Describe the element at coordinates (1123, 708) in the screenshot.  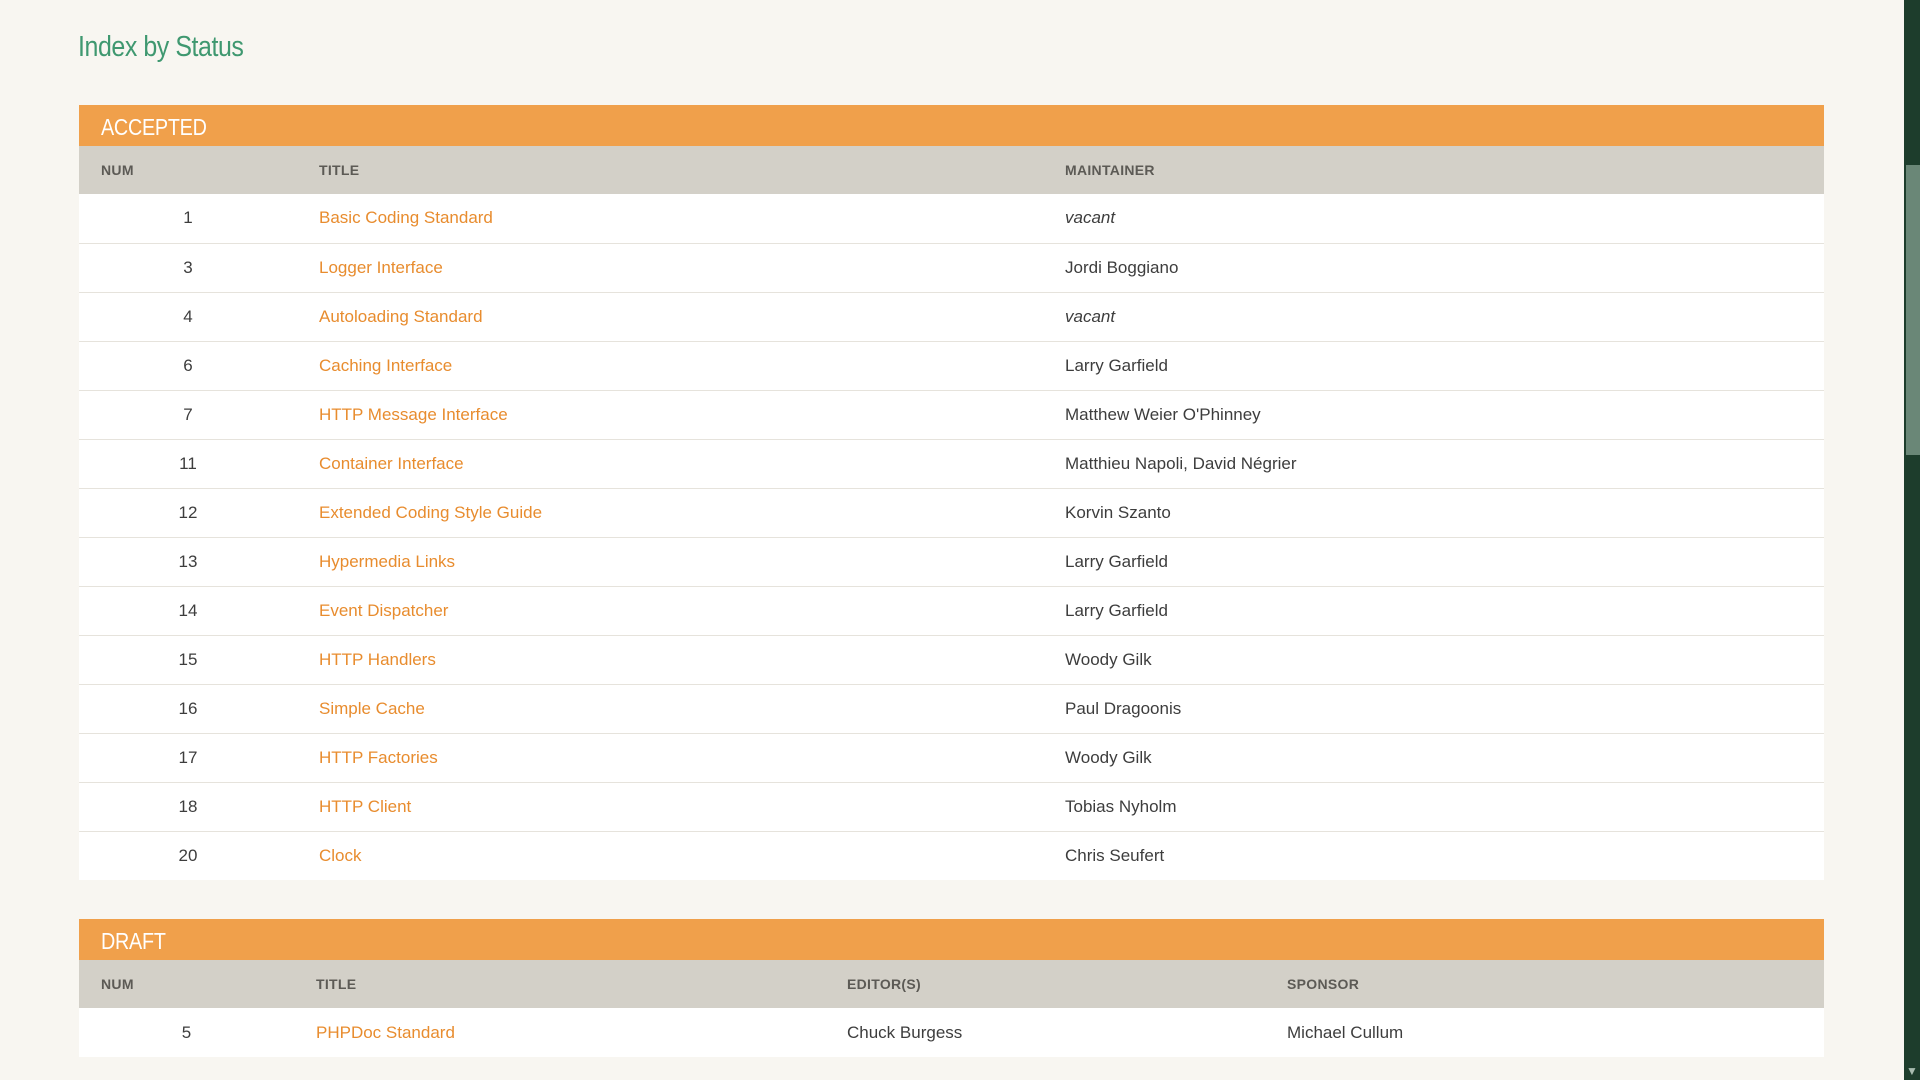
I see `row-maintainer: Paul Dragoonis` at that location.